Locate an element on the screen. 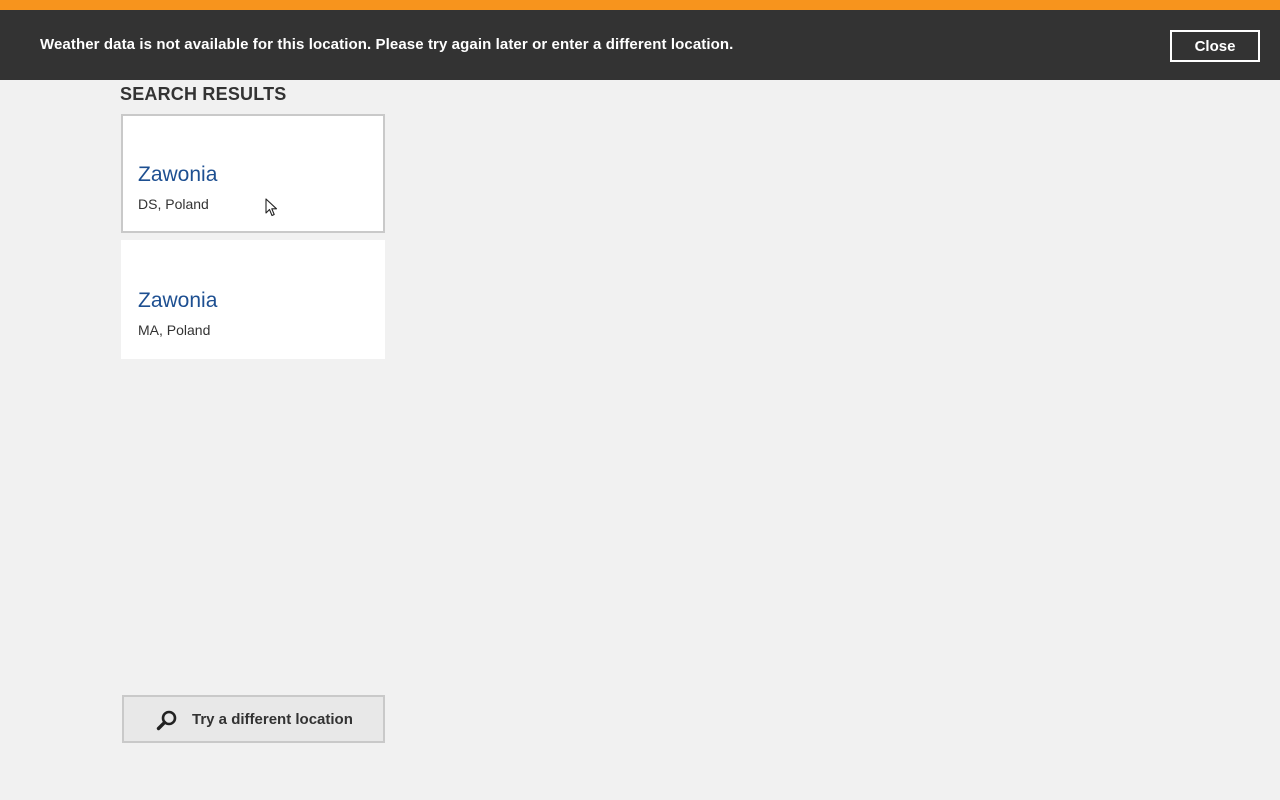  try-different-location-button: Try a different location is located at coordinates (253, 719).